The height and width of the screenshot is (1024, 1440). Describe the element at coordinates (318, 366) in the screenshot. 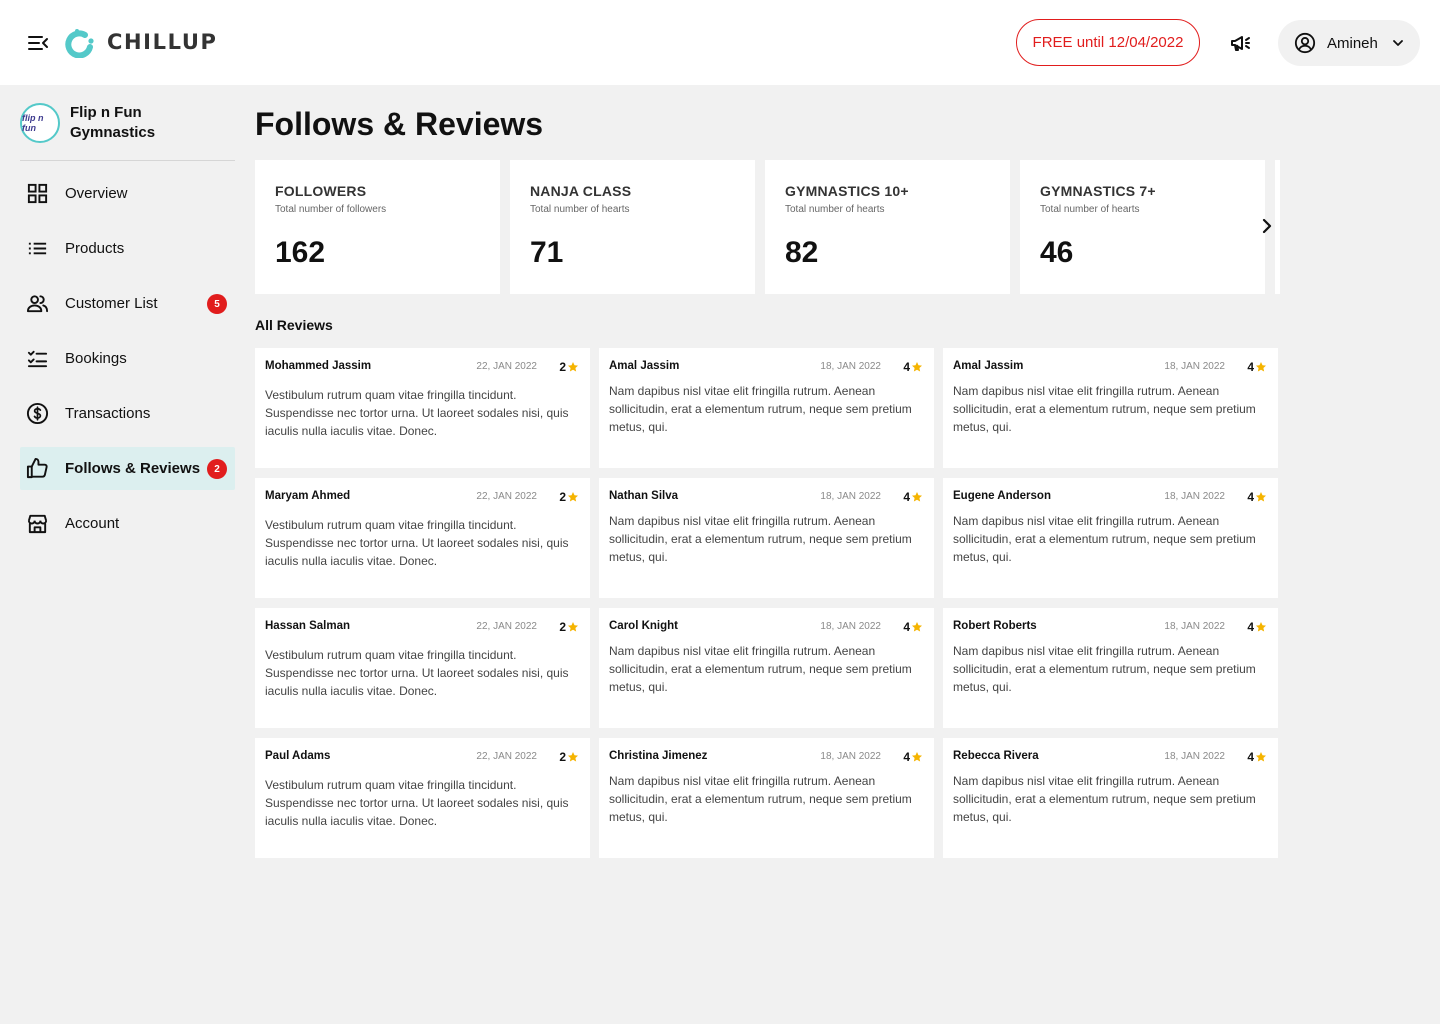

I see `reviewer-name: Mohammed Jassim` at that location.